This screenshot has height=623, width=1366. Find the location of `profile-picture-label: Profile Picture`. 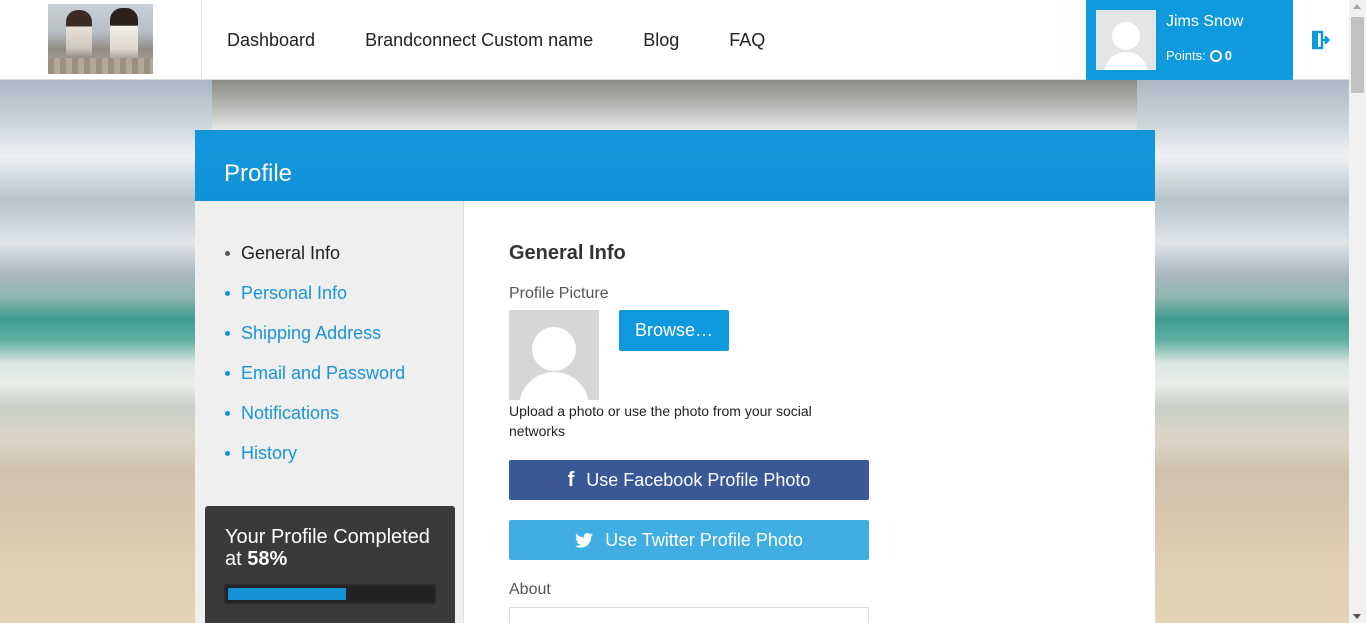

profile-picture-label: Profile Picture is located at coordinates (559, 293).